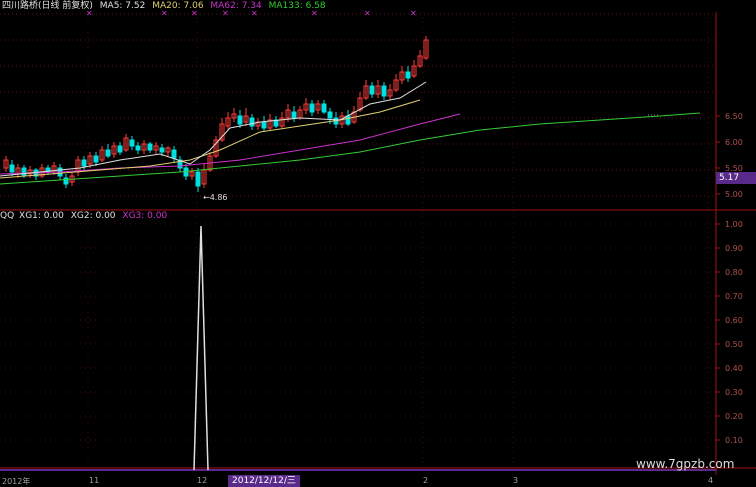 The width and height of the screenshot is (756, 487). I want to click on indicator-tick: 0.50, so click(734, 344).